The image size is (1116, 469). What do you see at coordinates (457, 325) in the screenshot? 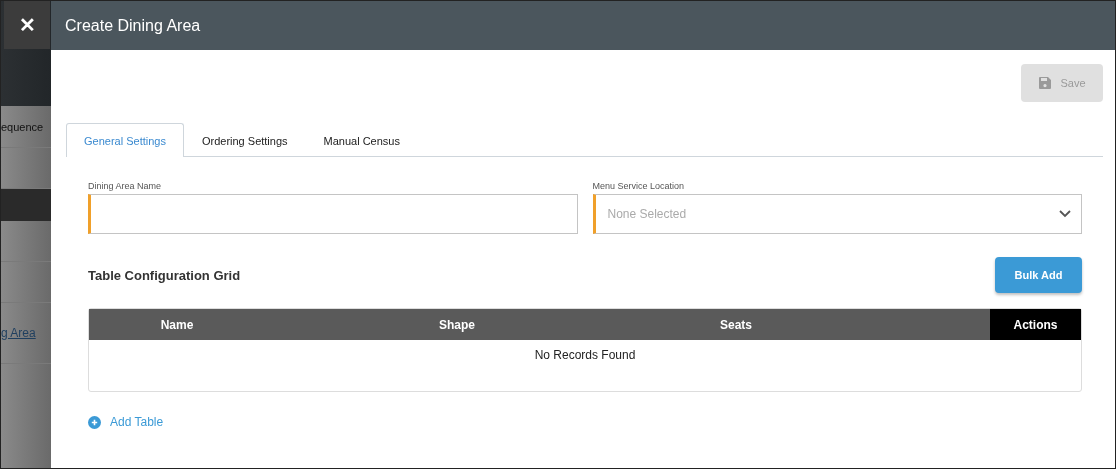
I see `column-header: Shape` at bounding box center [457, 325].